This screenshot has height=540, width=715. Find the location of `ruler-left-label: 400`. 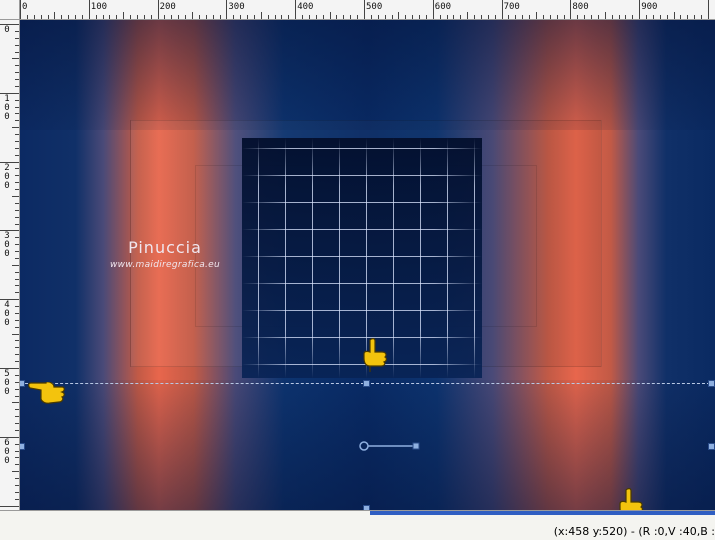

ruler-left-label: 400 is located at coordinates (7, 314).